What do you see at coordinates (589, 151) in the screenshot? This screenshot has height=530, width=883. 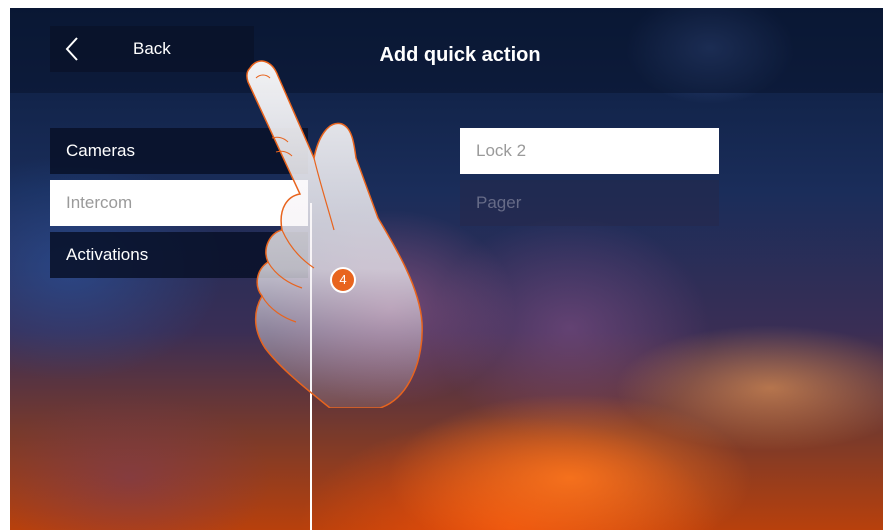 I see `option-lock-2: Lock 2` at bounding box center [589, 151].